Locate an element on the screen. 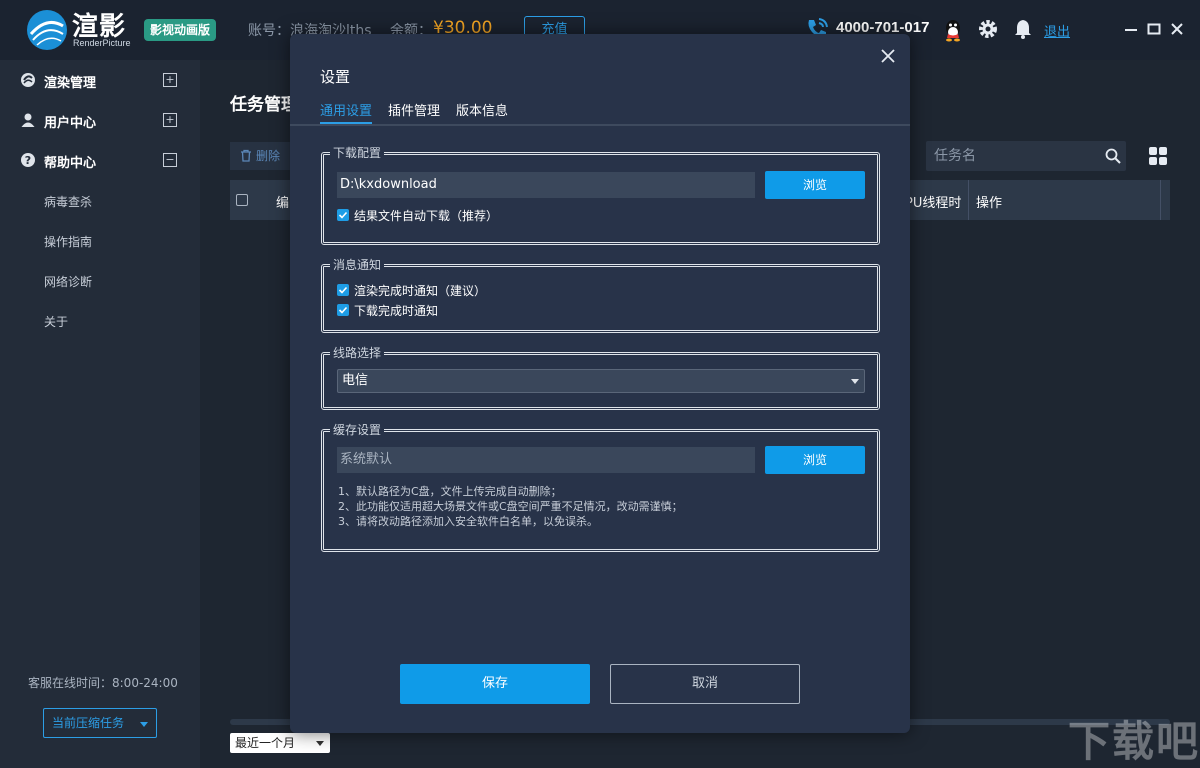 The height and width of the screenshot is (768, 1200). notification-group: 消息通知 渲染完成时通知（建议） 下载完成时通知 is located at coordinates (600, 294).